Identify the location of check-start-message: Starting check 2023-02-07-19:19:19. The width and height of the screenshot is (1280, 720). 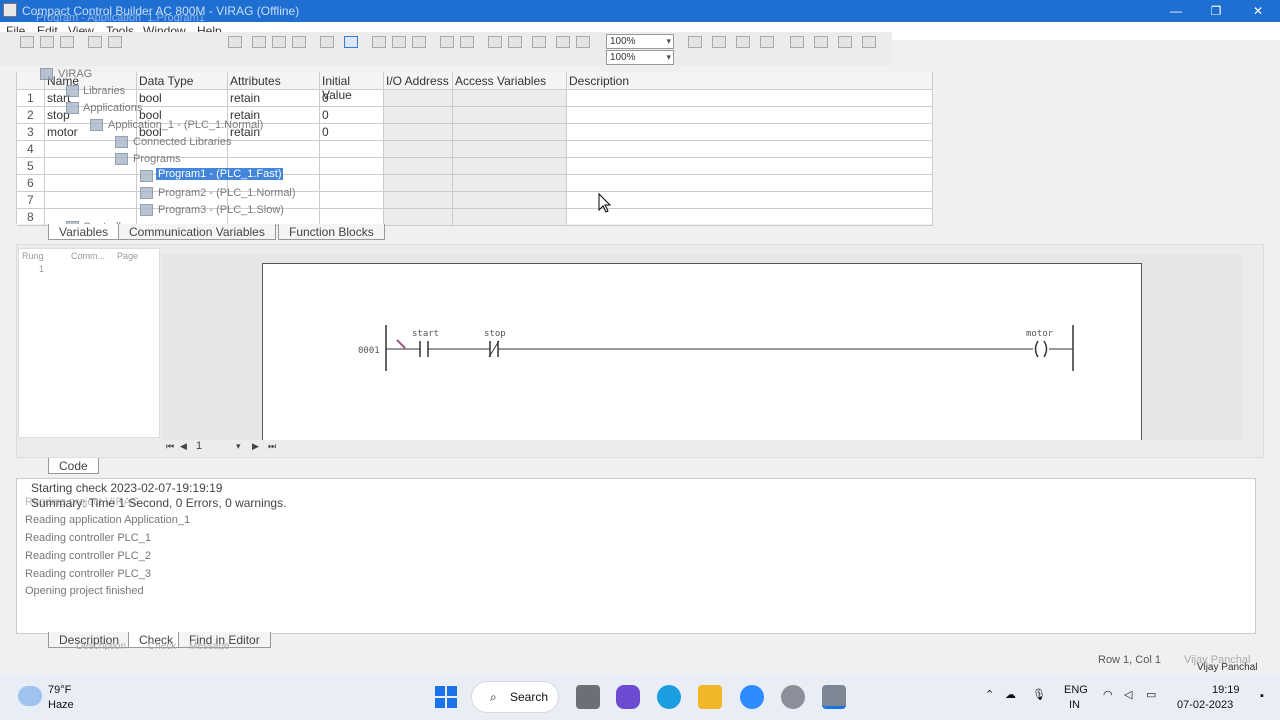
(127, 488).